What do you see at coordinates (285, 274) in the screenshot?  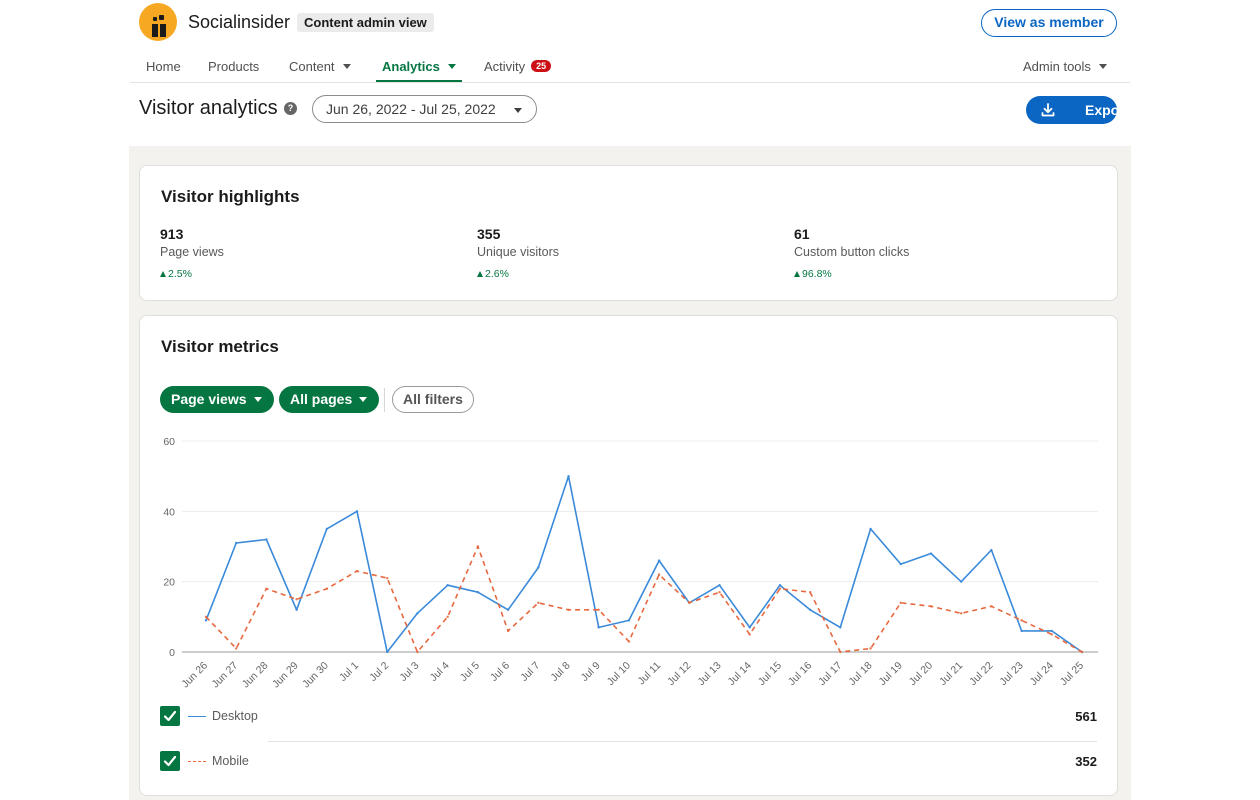 I see `highlight-change: 2.5%` at bounding box center [285, 274].